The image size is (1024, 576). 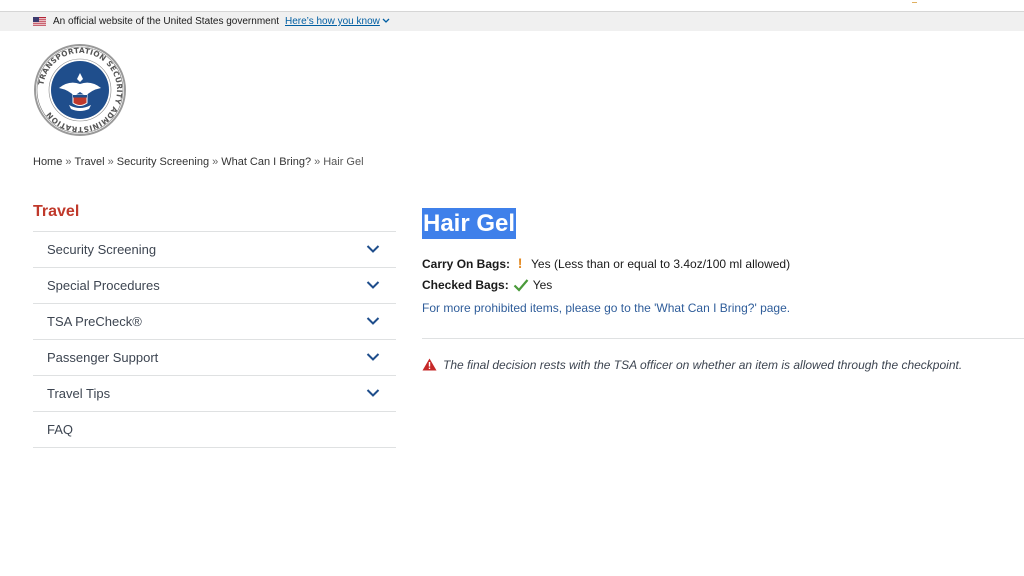 I want to click on sidebar-item-travel-tips: Travel Tips, so click(x=214, y=394).